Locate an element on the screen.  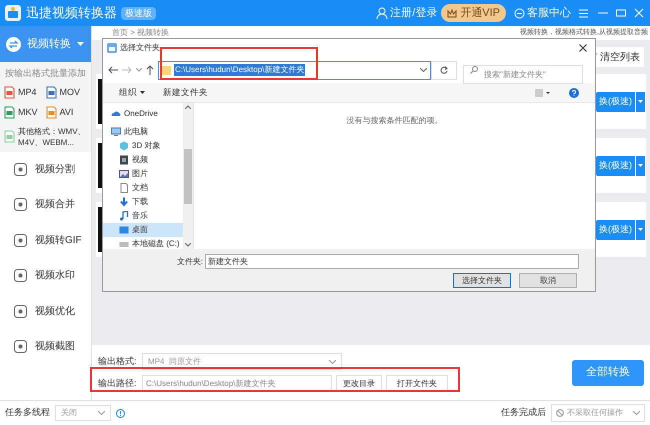
folder-icon is located at coordinates (166, 70).